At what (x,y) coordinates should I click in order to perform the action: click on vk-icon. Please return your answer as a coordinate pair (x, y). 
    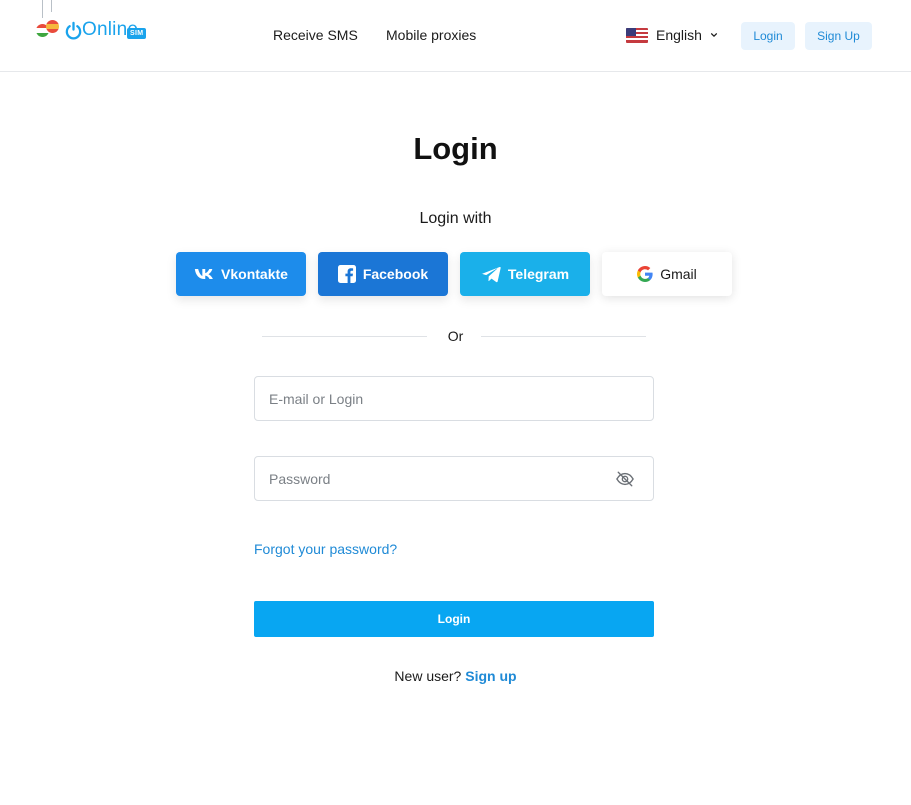
    Looking at the image, I should click on (203, 274).